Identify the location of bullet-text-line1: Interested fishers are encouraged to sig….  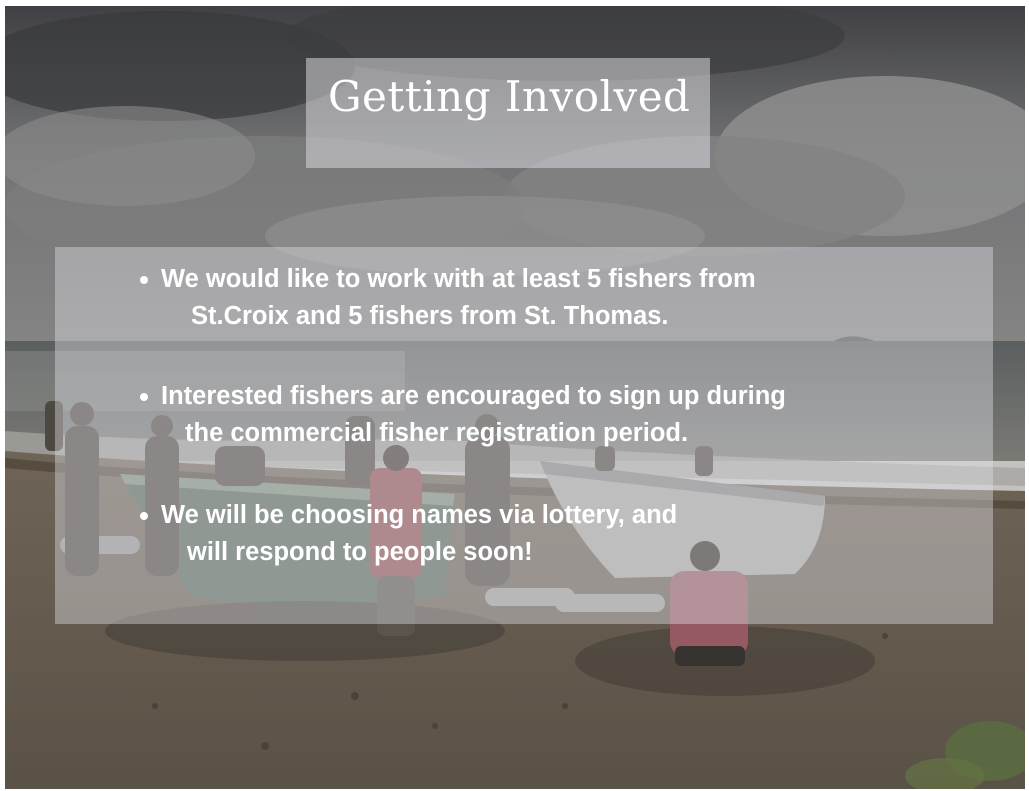
(473, 396).